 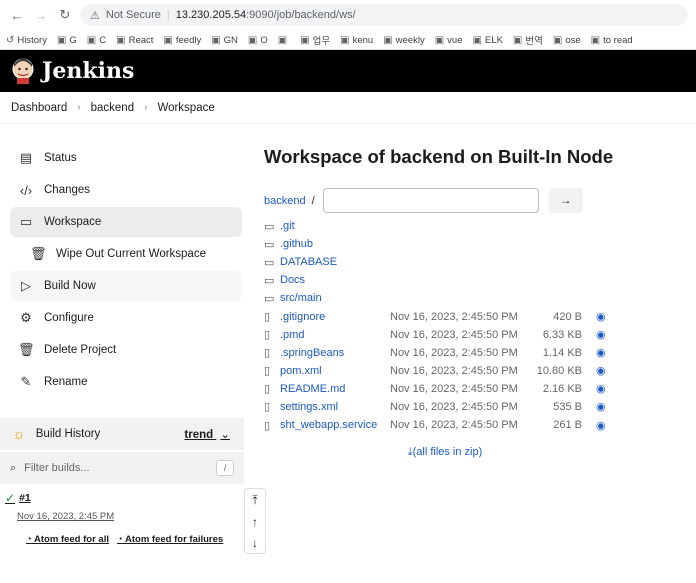 I want to click on bookmark-item: ▣ G, so click(x=67, y=40).